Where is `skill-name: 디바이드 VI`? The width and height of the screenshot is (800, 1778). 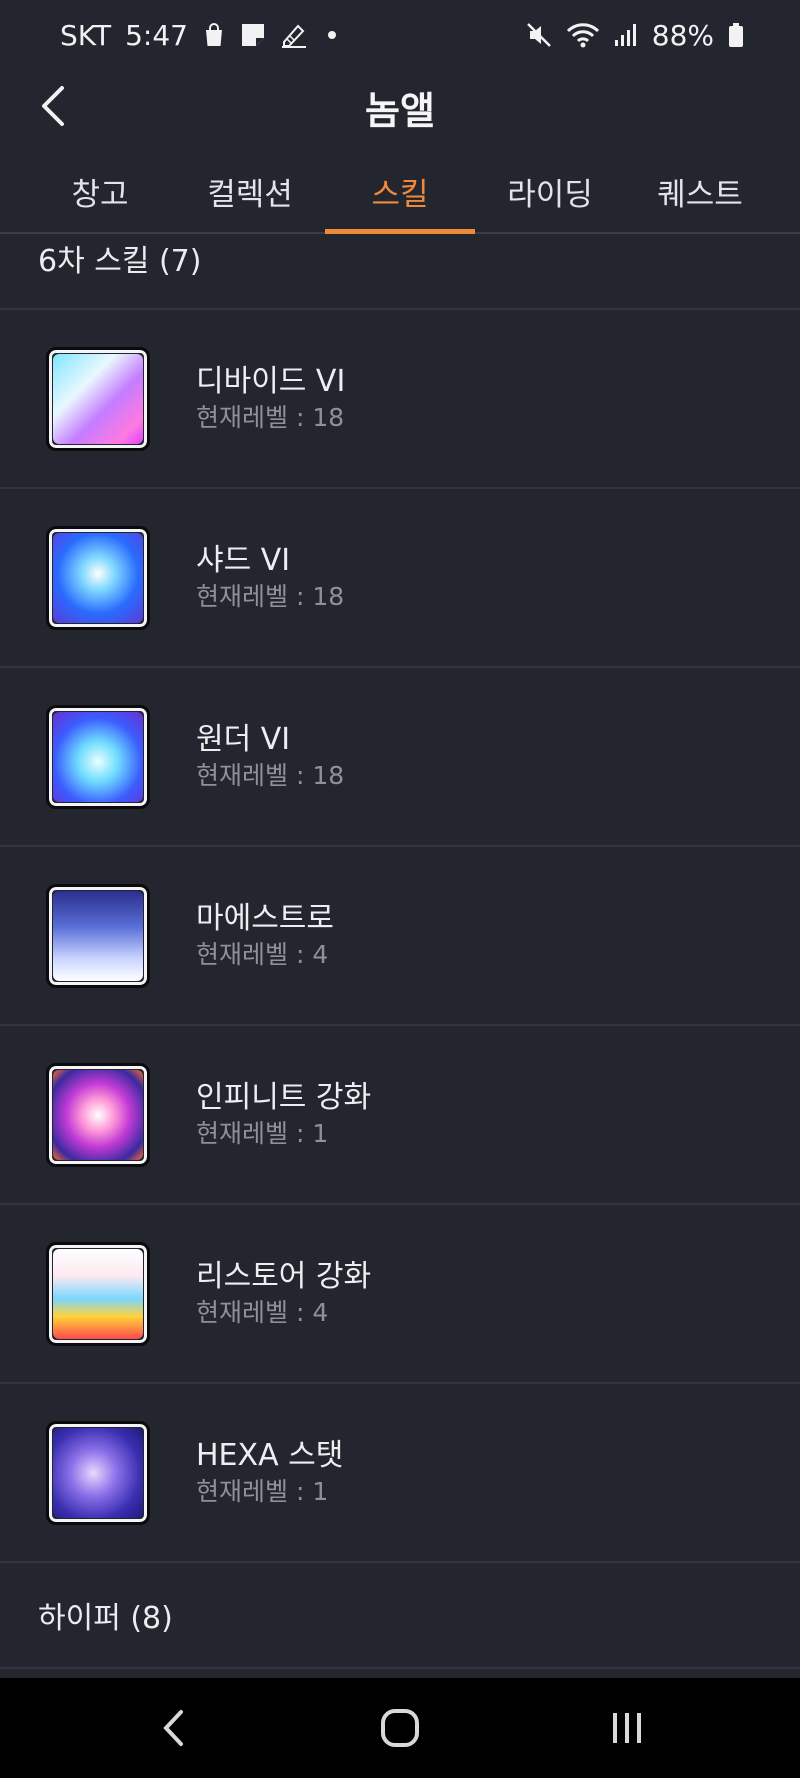 skill-name: 디바이드 VI is located at coordinates (271, 381).